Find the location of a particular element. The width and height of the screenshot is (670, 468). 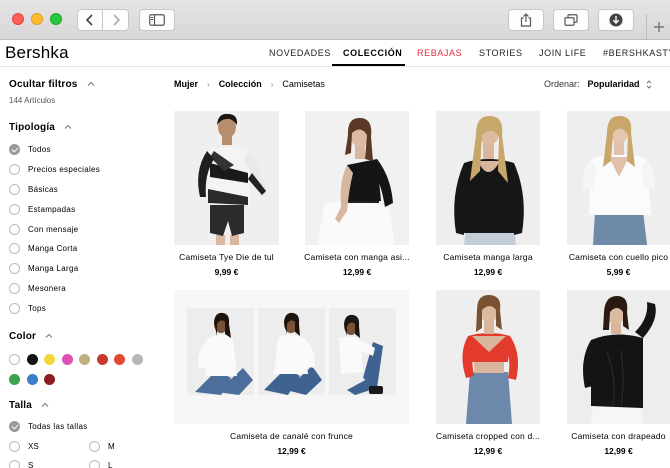

product-name: Camiseta de canalé con frunce is located at coordinates (291, 436).